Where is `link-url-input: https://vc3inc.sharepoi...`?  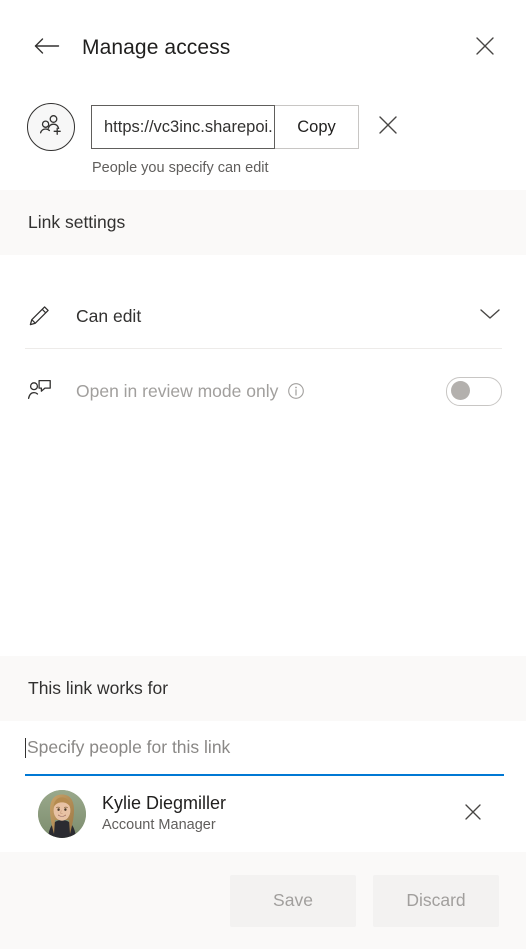 link-url-input: https://vc3inc.sharepoi... is located at coordinates (183, 127).